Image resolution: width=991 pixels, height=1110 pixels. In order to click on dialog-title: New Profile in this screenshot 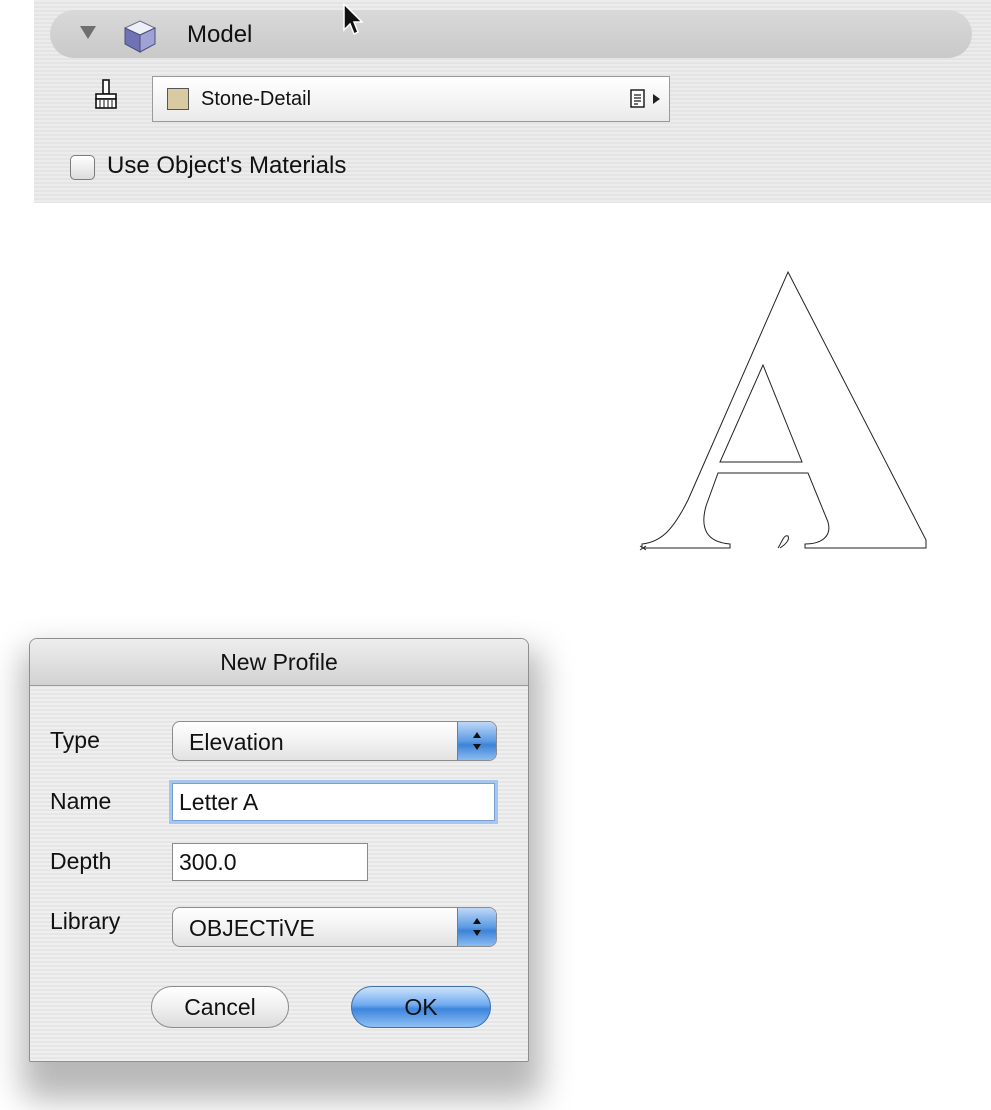, I will do `click(279, 662)`.